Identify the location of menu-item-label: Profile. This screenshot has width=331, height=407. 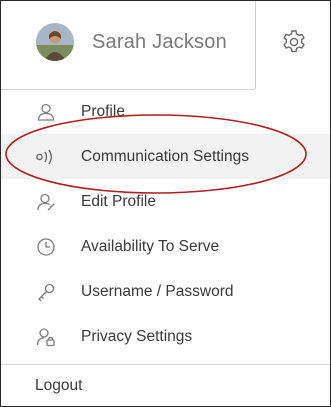
(103, 111).